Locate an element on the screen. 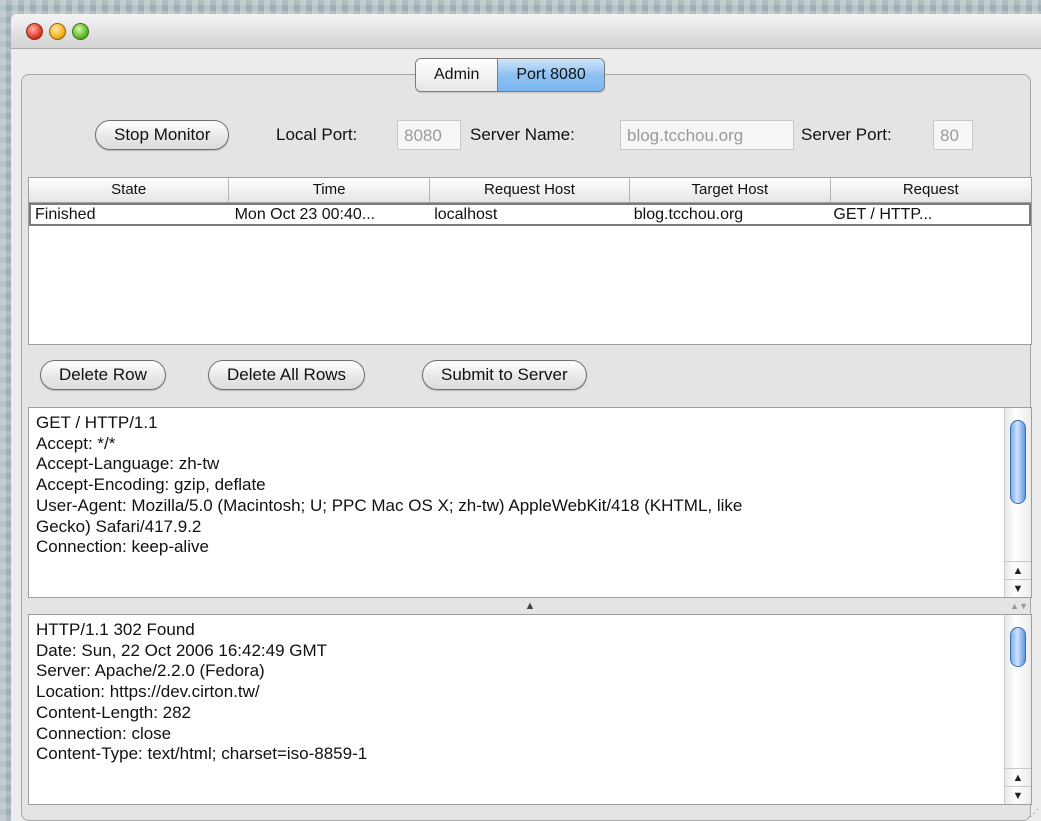 The height and width of the screenshot is (821, 1041). server-port-field: 80 is located at coordinates (953, 135).